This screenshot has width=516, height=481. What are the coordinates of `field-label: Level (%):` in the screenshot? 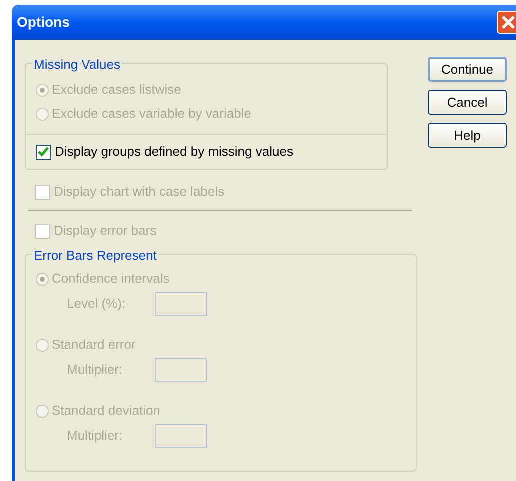 It's located at (97, 304).